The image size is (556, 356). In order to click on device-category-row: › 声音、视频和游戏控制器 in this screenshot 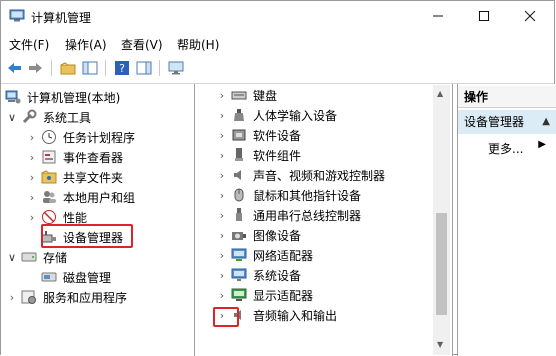, I will do `click(301, 175)`.